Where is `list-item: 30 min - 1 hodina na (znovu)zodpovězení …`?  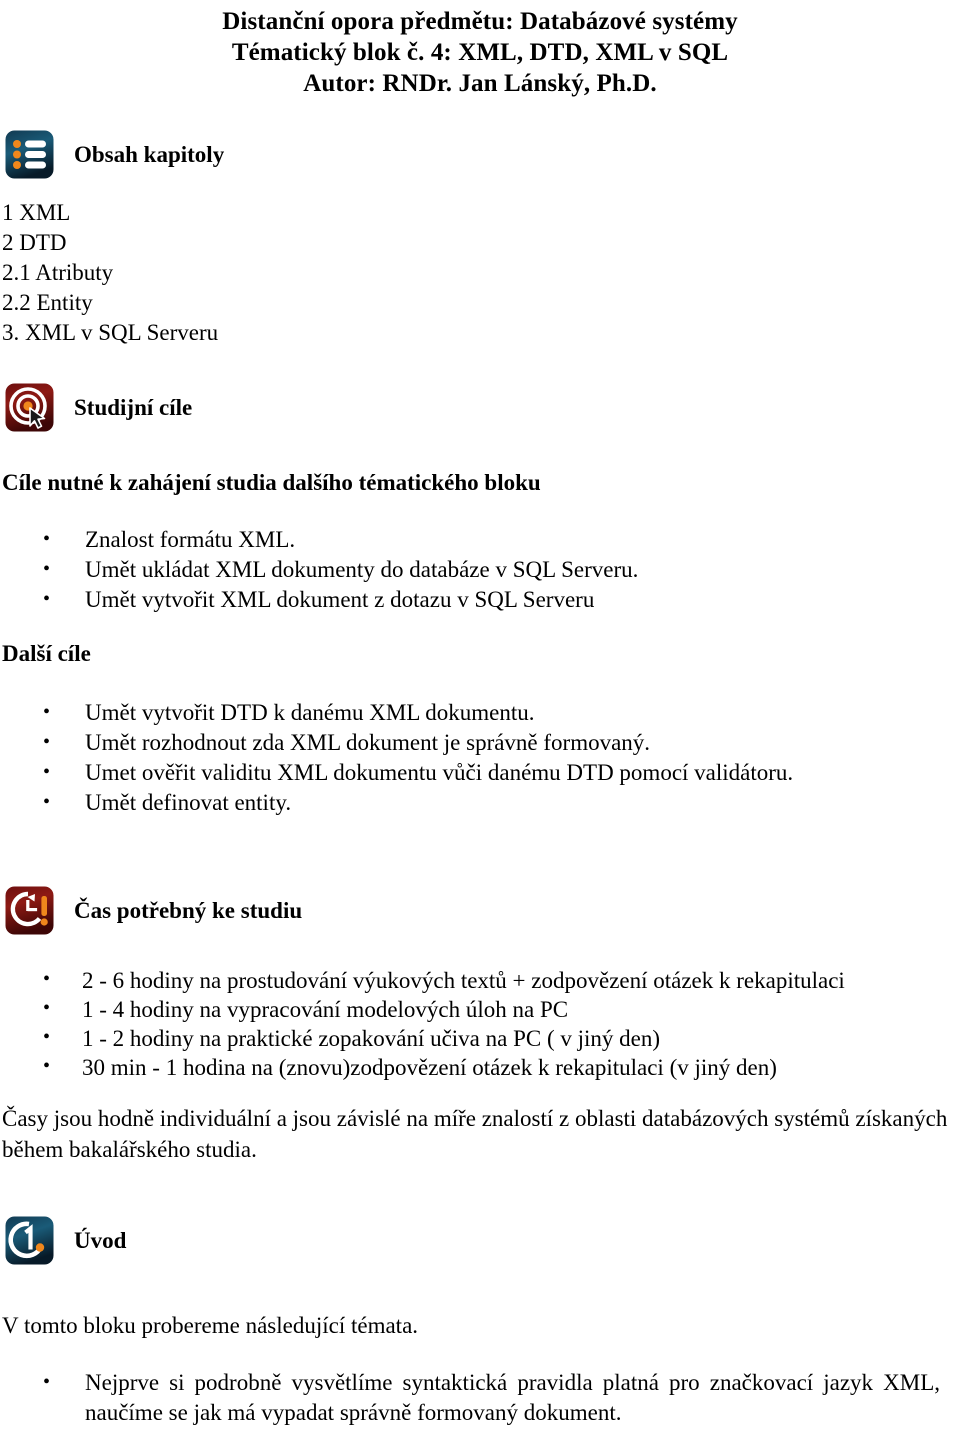 list-item: 30 min - 1 hodina na (znovu)zodpovězení … is located at coordinates (477, 1067).